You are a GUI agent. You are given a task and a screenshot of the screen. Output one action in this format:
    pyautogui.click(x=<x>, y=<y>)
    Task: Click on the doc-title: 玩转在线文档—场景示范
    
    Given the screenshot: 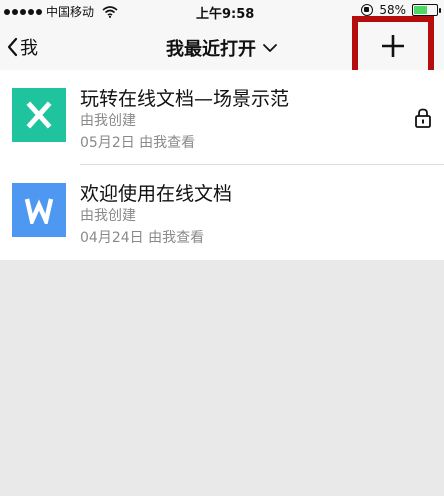 What is the action you would take?
    pyautogui.click(x=185, y=99)
    